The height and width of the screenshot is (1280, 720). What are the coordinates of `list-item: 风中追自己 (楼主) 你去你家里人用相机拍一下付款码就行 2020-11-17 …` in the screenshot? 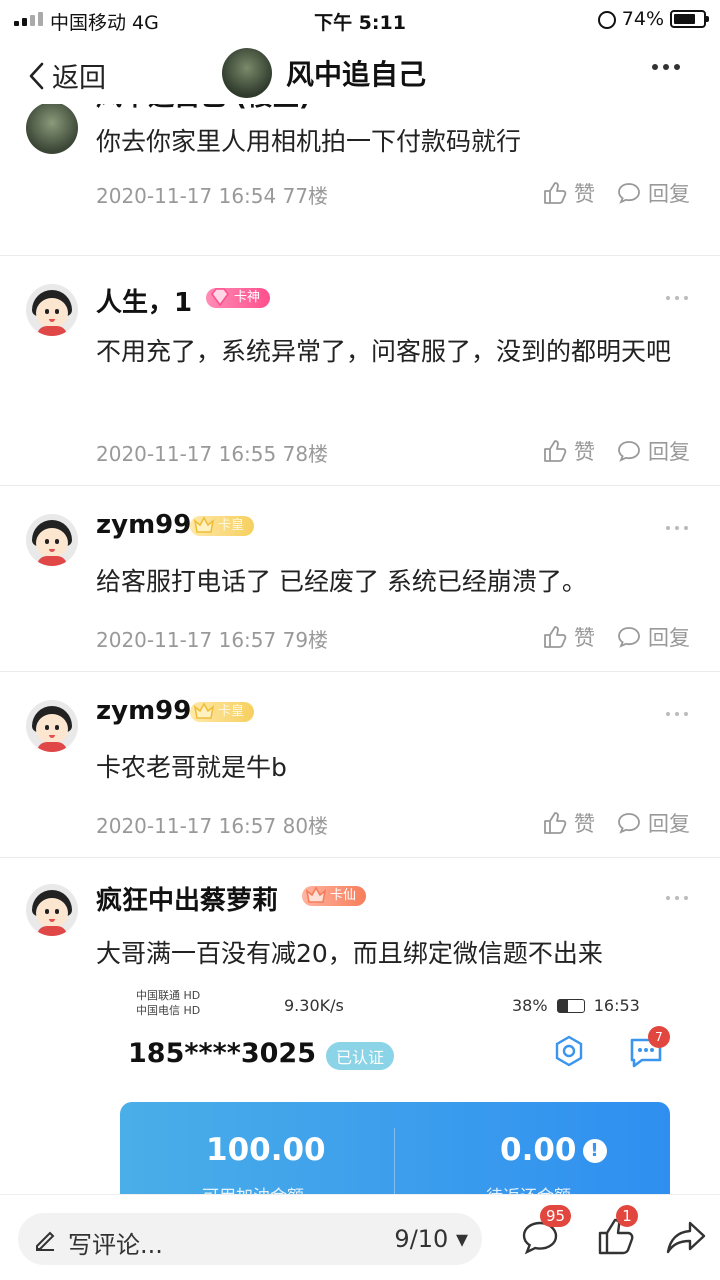 It's located at (360, 180).